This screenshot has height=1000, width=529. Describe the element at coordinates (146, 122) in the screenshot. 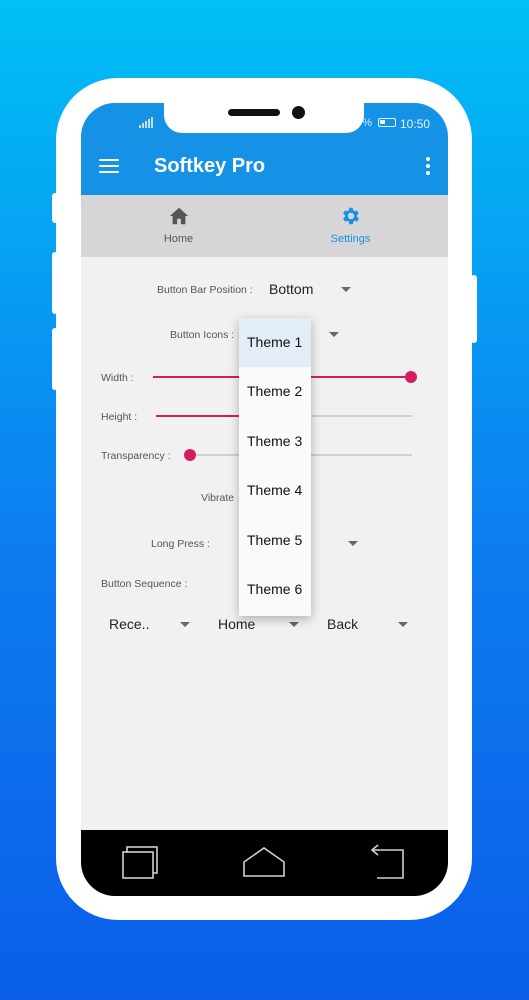

I see `signal-icon` at that location.